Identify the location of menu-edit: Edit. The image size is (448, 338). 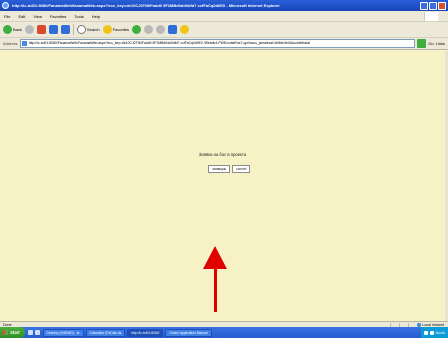
(21, 16).